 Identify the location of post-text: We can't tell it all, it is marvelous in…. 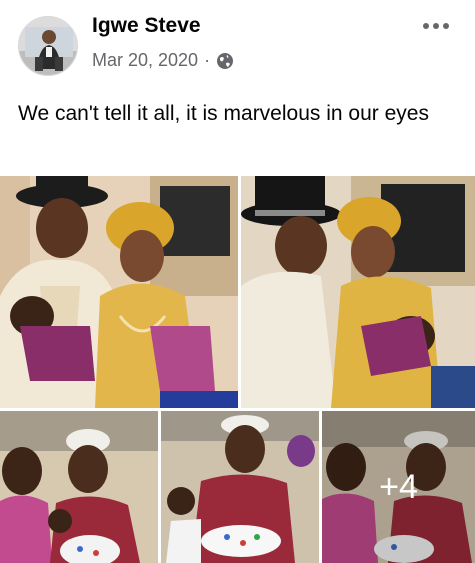
(223, 113).